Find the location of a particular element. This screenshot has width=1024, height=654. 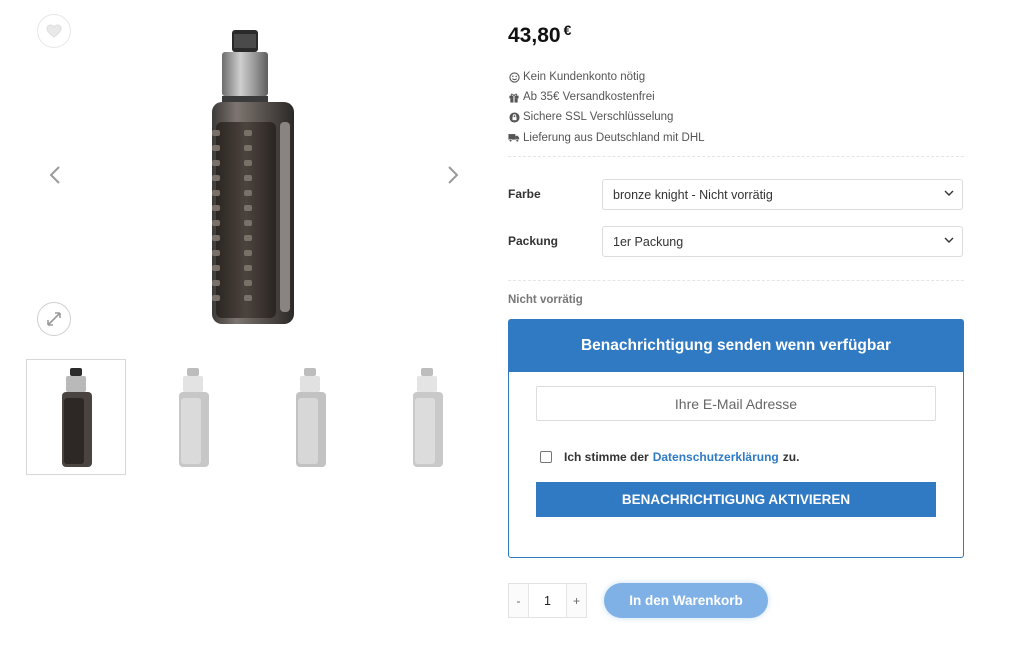

feature-item: Lieferung aus Deutschland mit DHL is located at coordinates (606, 138).